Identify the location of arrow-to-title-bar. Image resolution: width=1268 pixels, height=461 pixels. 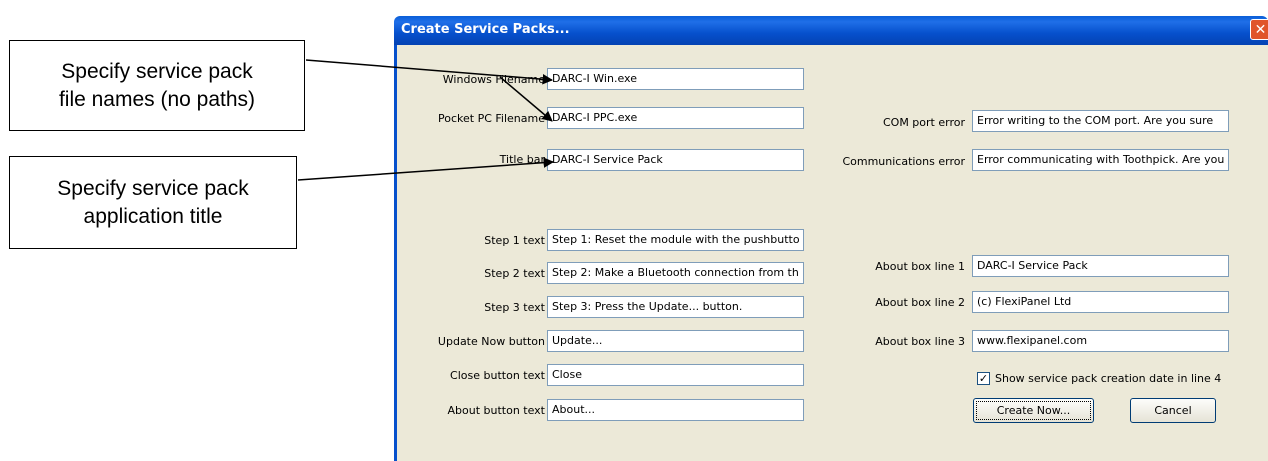
(426, 169).